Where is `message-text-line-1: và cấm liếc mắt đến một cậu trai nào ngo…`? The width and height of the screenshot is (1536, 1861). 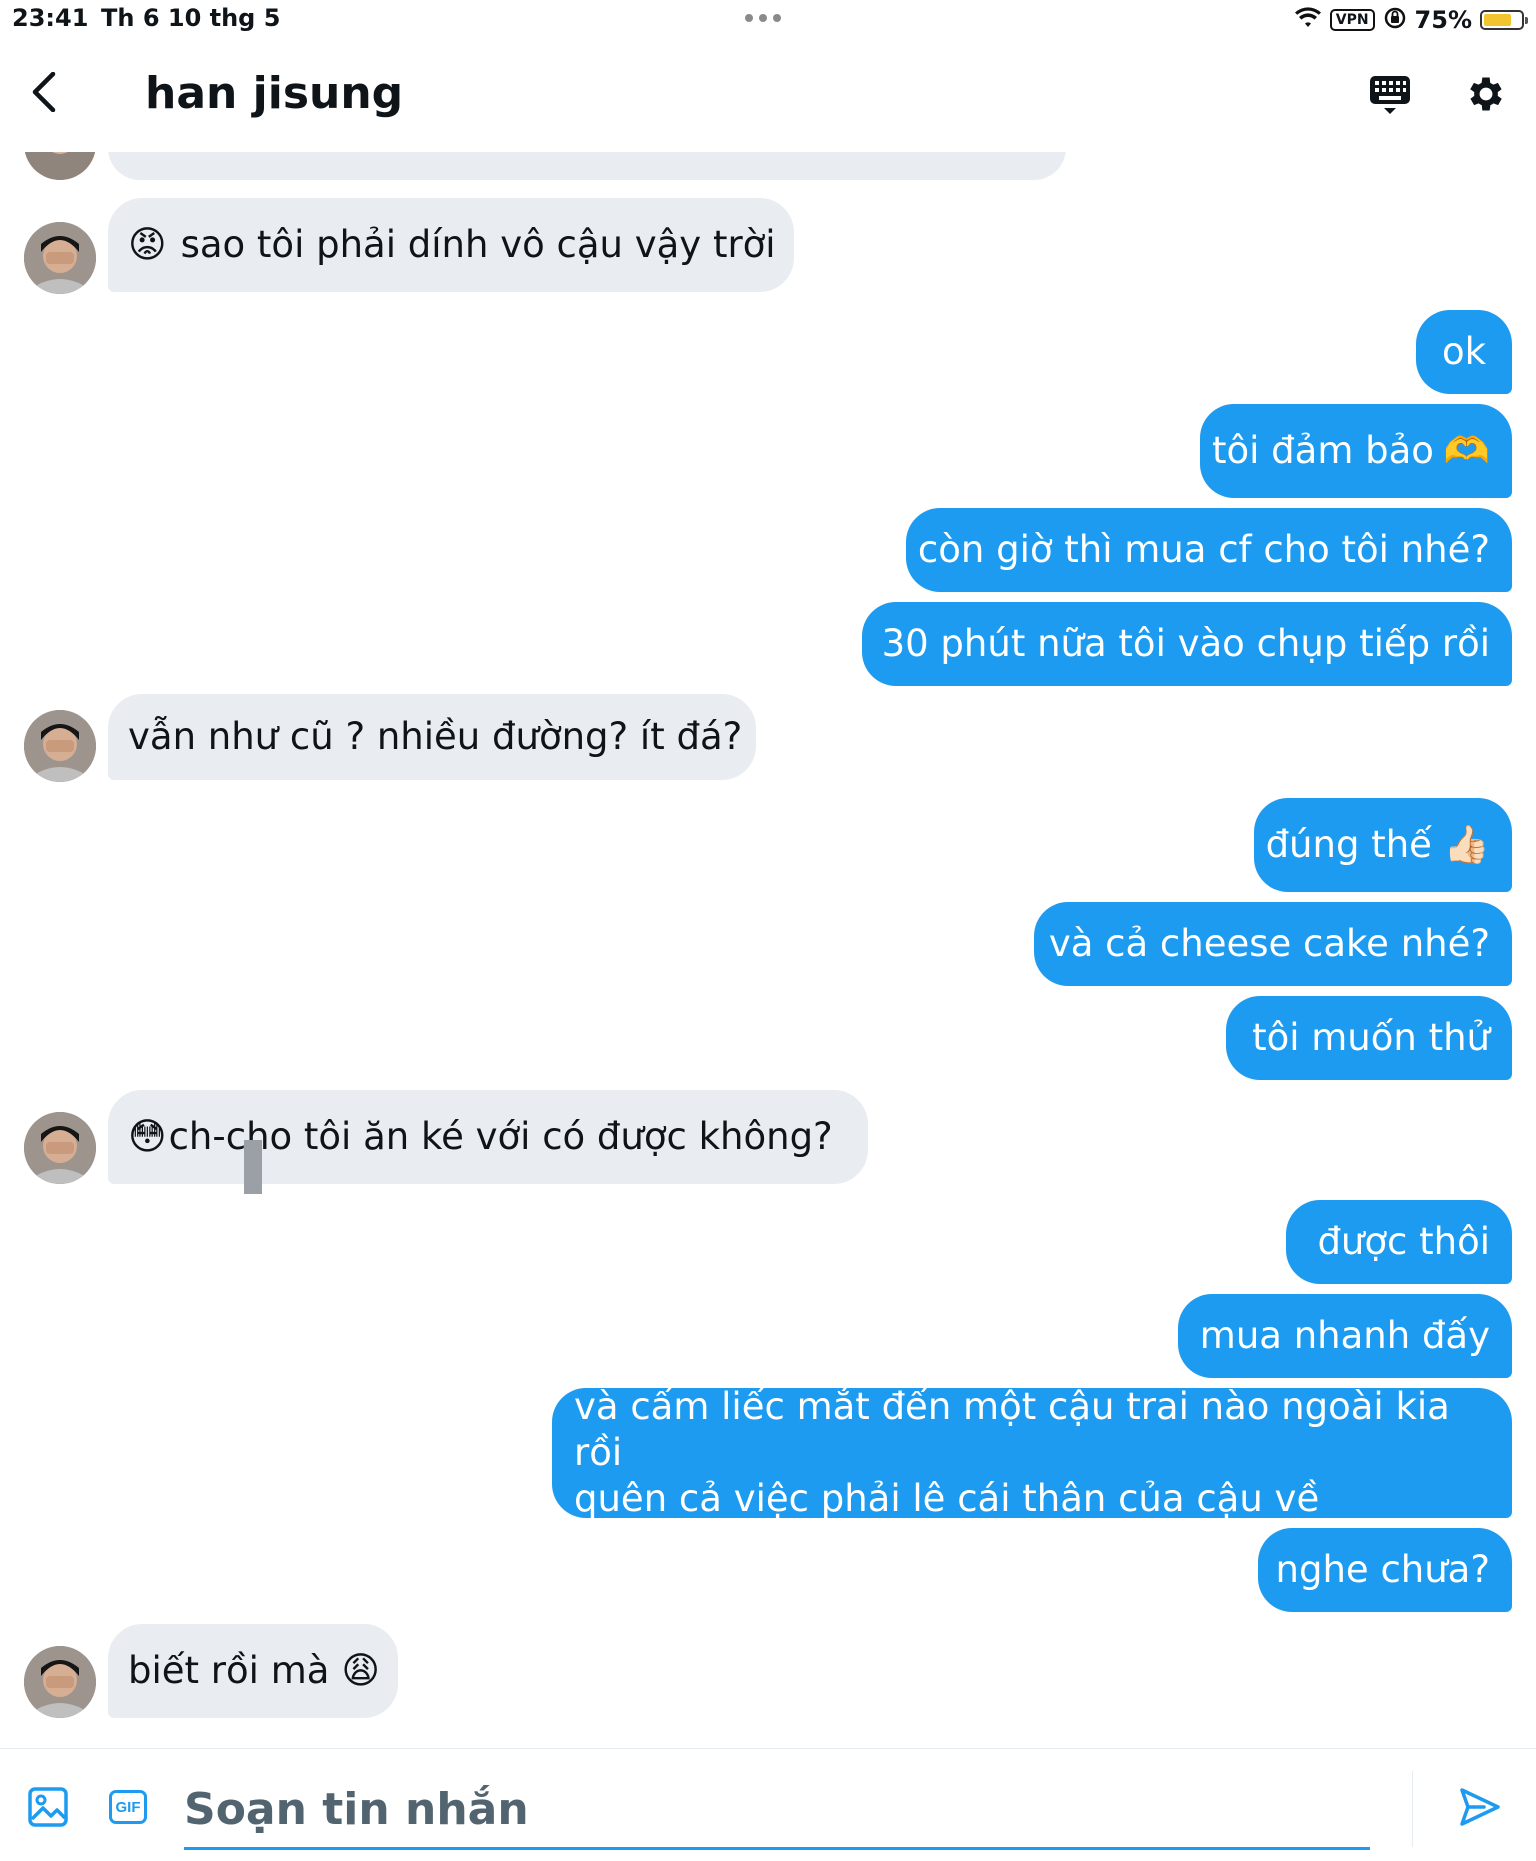 message-text-line-1: và cấm liếc mắt đến một cậu trai nào ngo… is located at coordinates (1012, 1429).